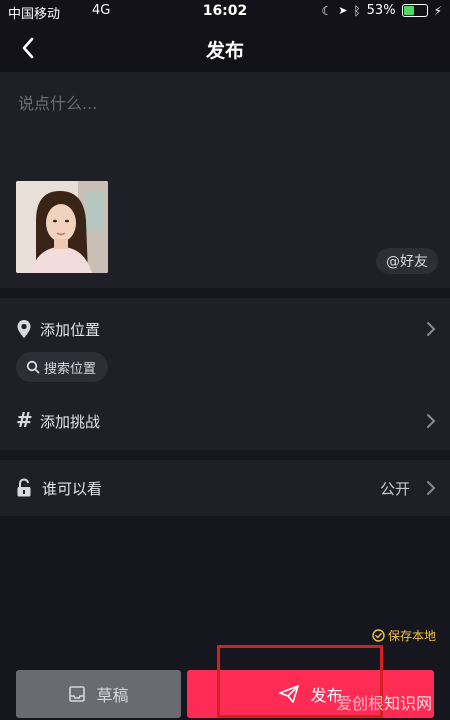 This screenshot has height=720, width=450. Describe the element at coordinates (70, 330) in the screenshot. I see `add-location-label: 添加位置` at that location.